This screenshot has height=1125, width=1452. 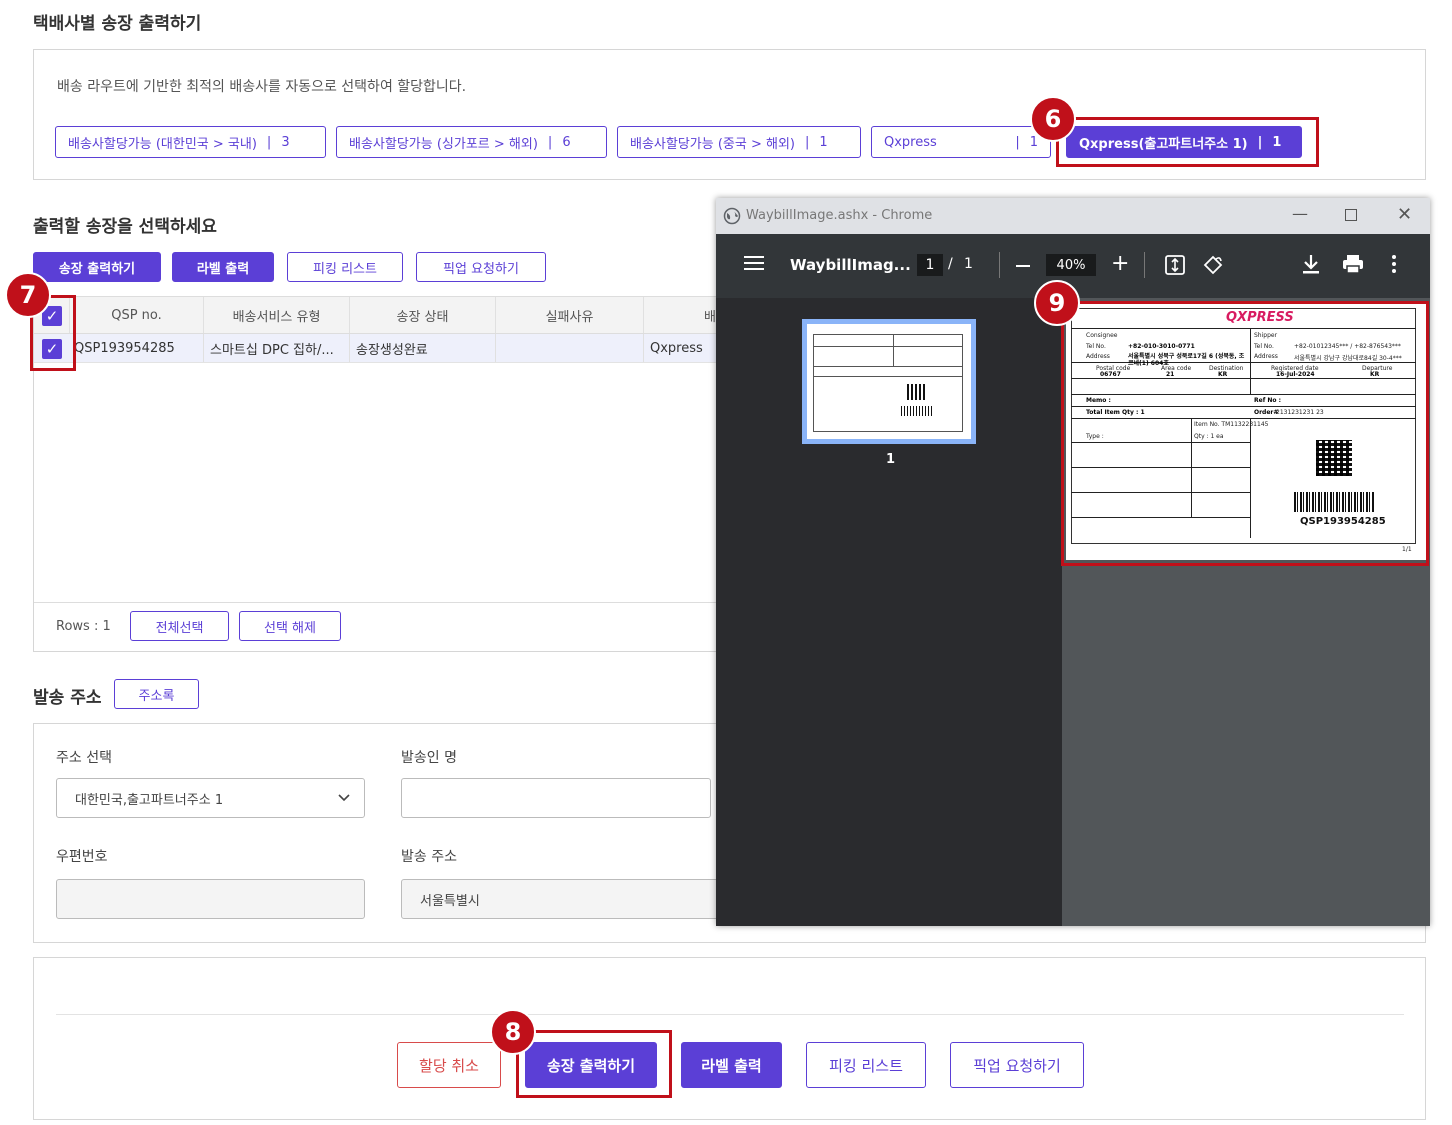 What do you see at coordinates (570, 348) in the screenshot?
I see `cell-reason` at bounding box center [570, 348].